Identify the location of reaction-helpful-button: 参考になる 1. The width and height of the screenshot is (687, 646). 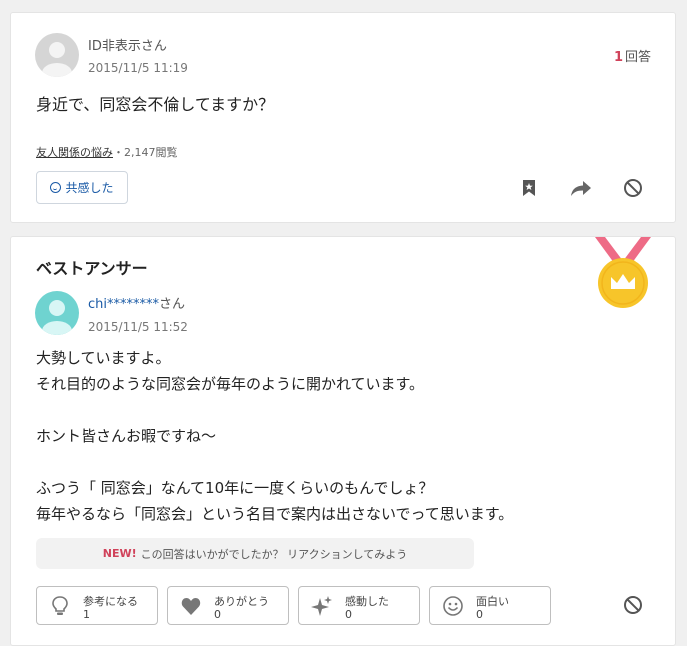
(97, 605).